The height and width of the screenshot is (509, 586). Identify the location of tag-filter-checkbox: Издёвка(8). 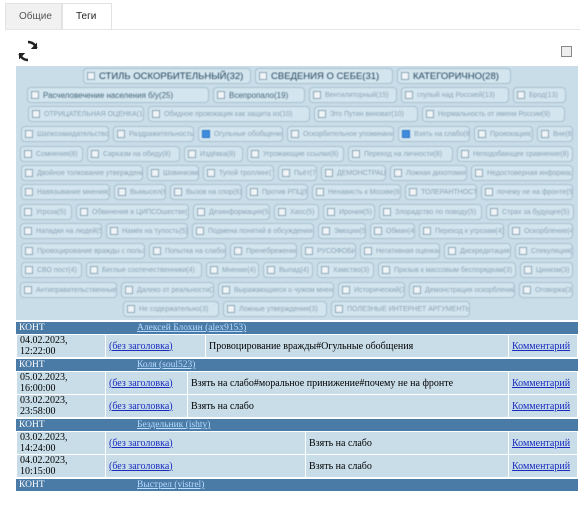
(213, 154).